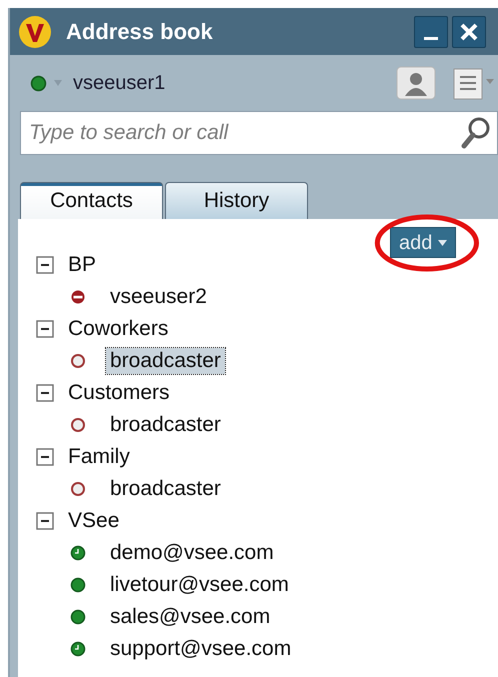  Describe the element at coordinates (199, 585) in the screenshot. I see `contact-name: livetour@vsee.com` at that location.